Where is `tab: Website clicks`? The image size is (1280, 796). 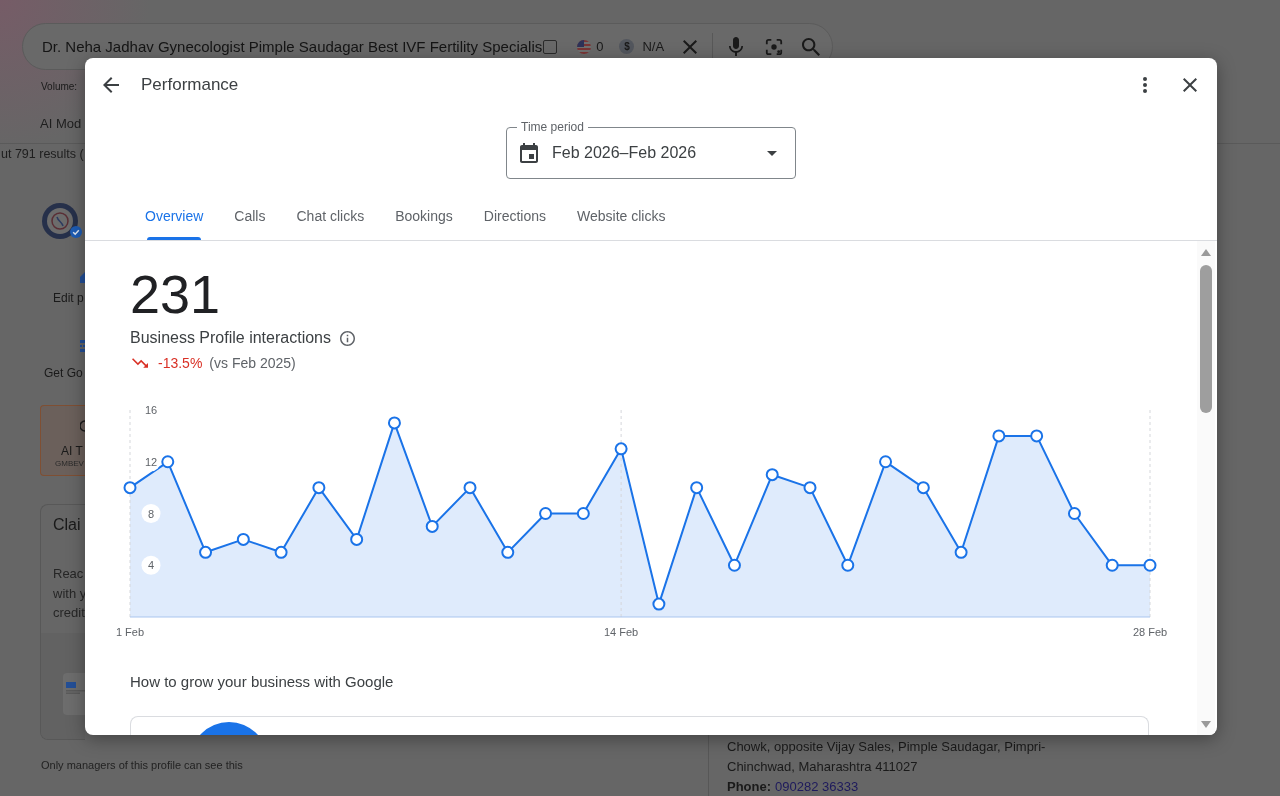
tab: Website clicks is located at coordinates (621, 216).